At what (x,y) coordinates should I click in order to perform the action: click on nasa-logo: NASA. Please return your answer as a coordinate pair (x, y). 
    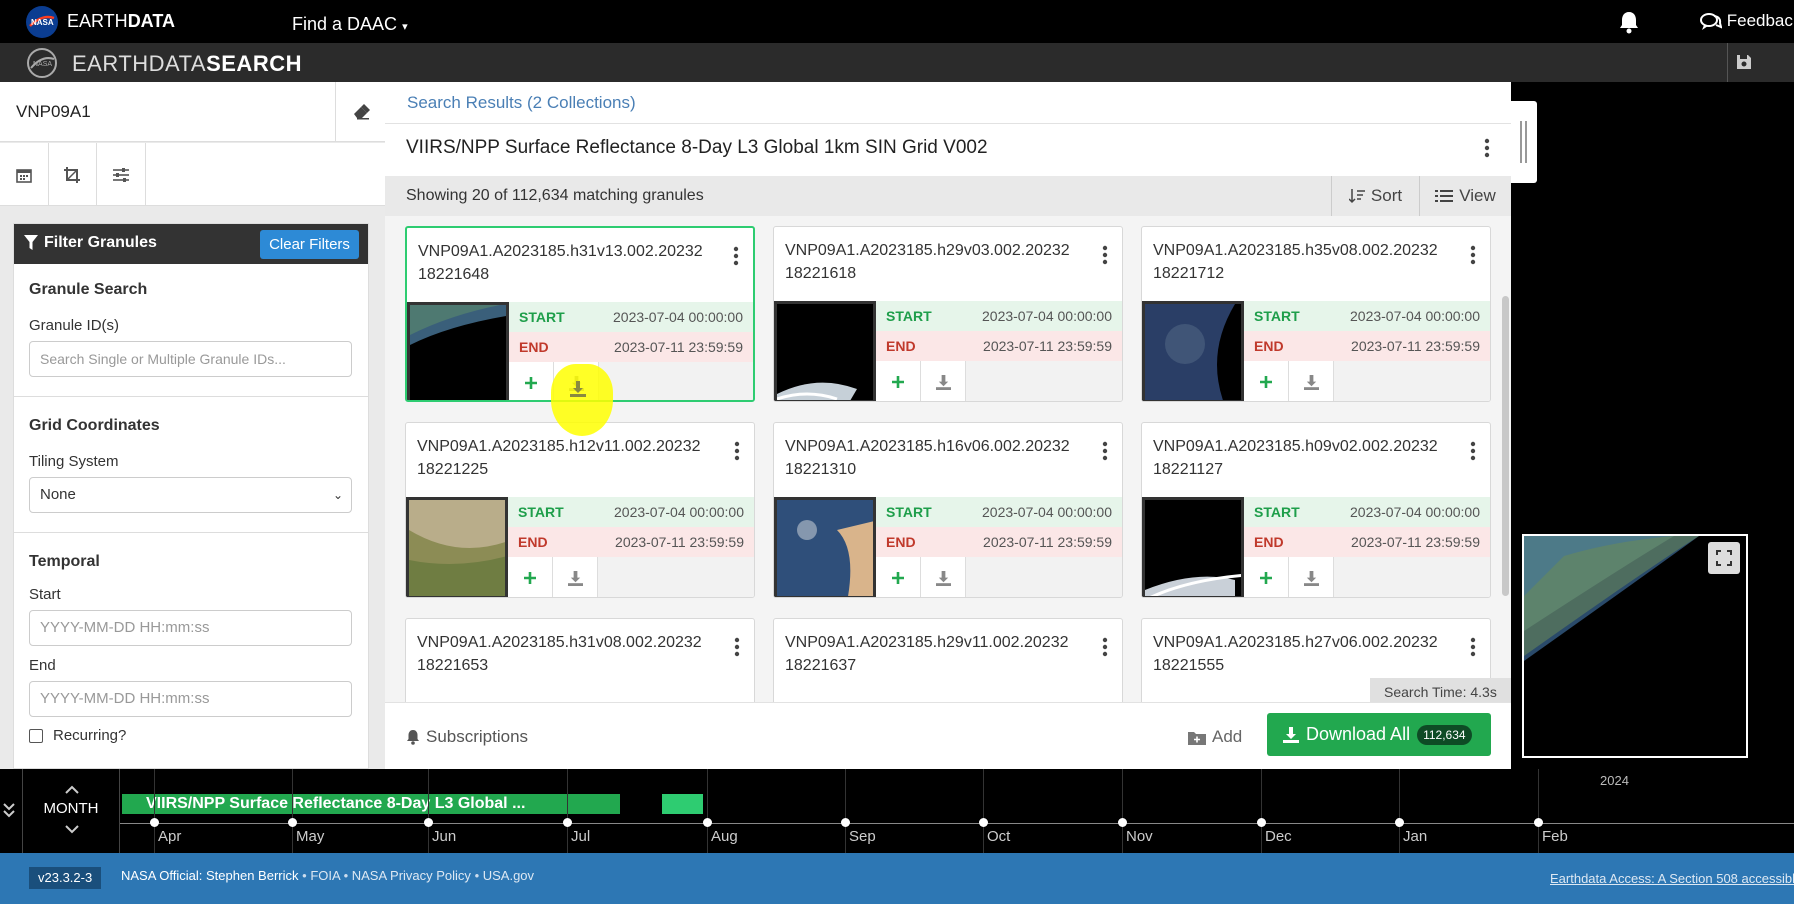
    Looking at the image, I should click on (42, 22).